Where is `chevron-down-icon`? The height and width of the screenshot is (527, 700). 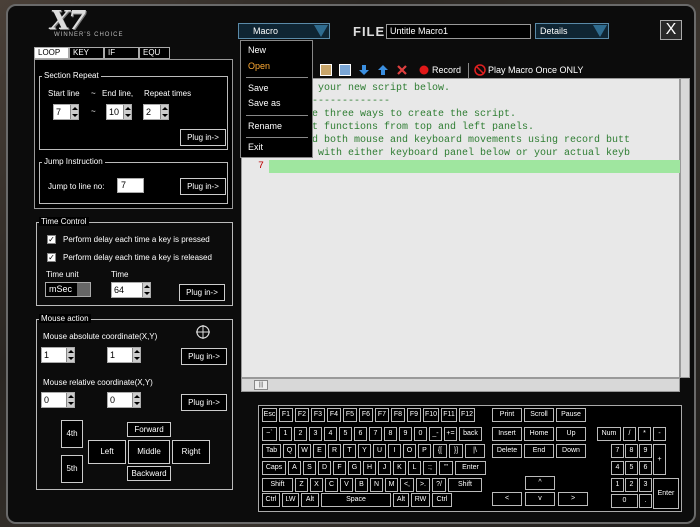 chevron-down-icon is located at coordinates (321, 31).